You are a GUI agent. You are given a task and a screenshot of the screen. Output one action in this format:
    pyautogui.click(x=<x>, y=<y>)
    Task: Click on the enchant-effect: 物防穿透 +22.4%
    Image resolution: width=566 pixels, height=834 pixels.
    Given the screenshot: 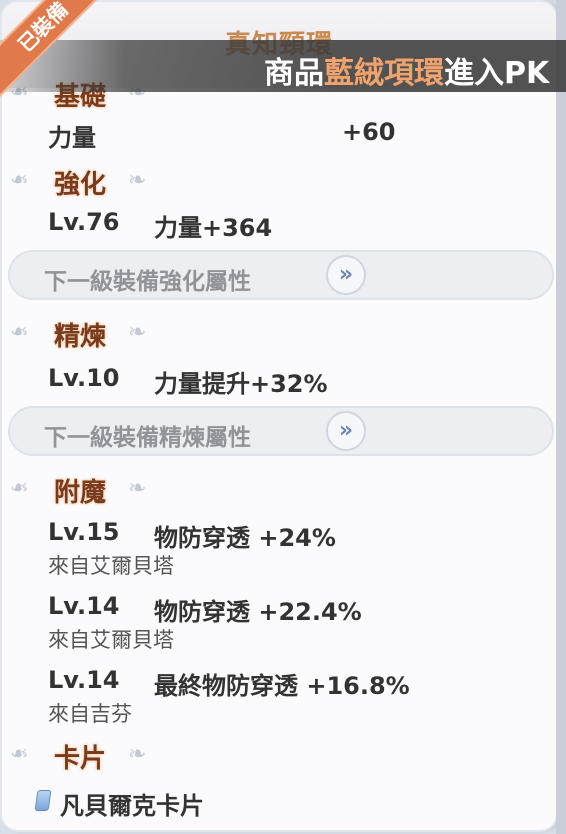 What is the action you would take?
    pyautogui.click(x=258, y=612)
    